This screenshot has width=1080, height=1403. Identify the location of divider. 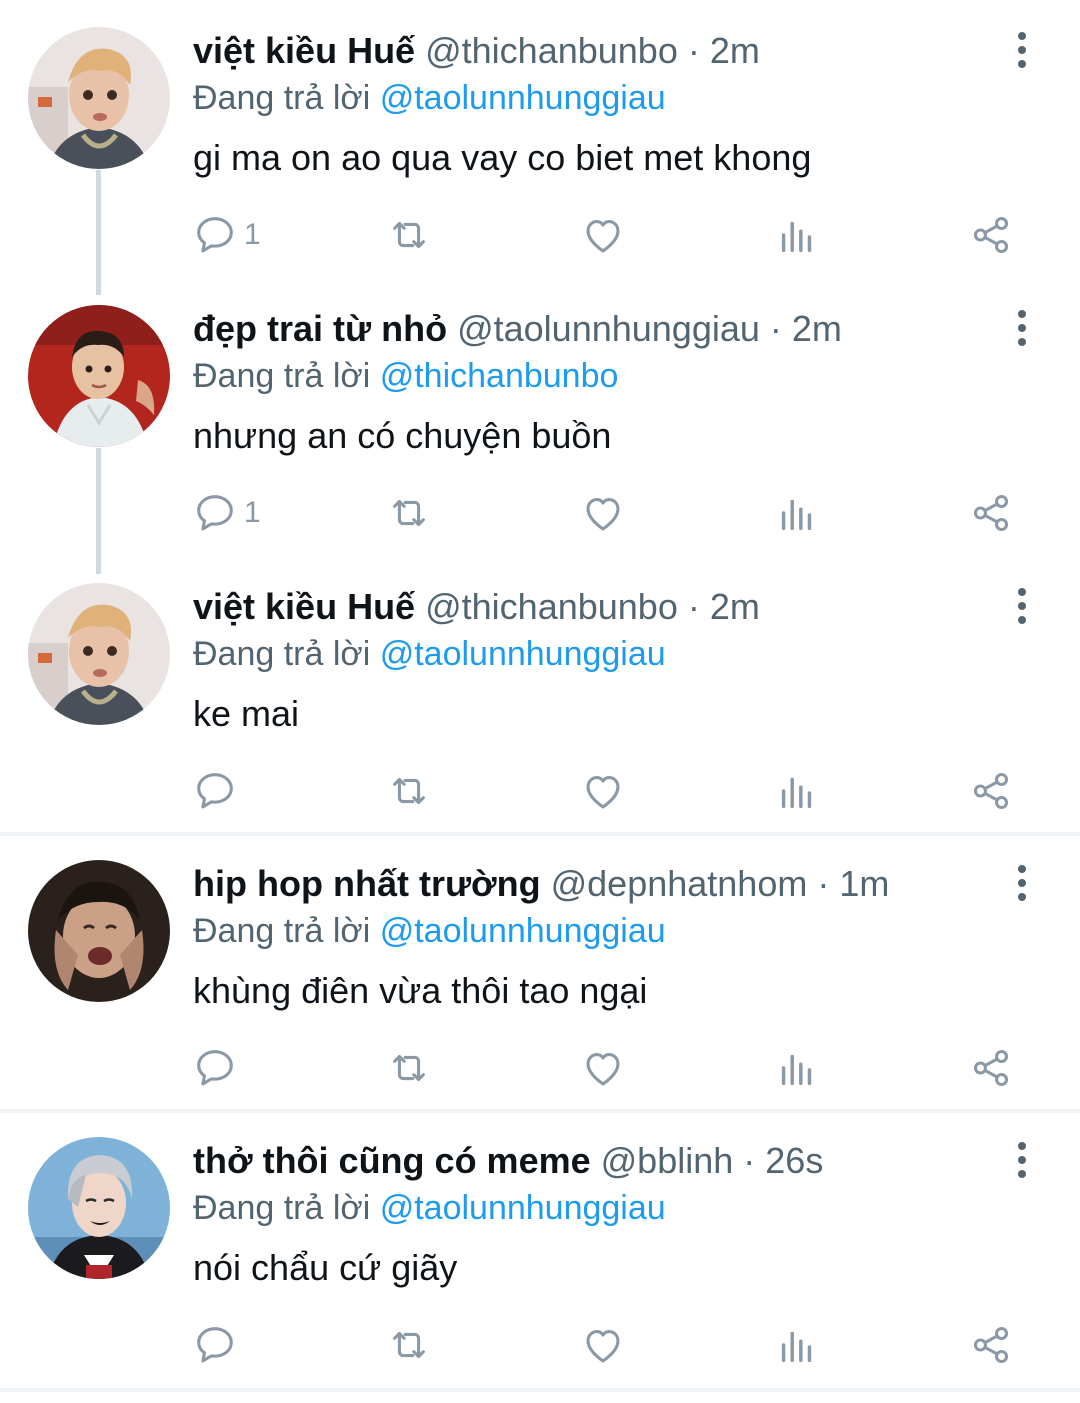
(540, 1390).